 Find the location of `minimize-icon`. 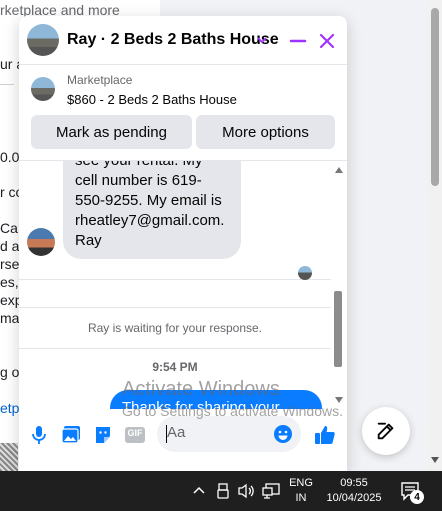

minimize-icon is located at coordinates (298, 41).